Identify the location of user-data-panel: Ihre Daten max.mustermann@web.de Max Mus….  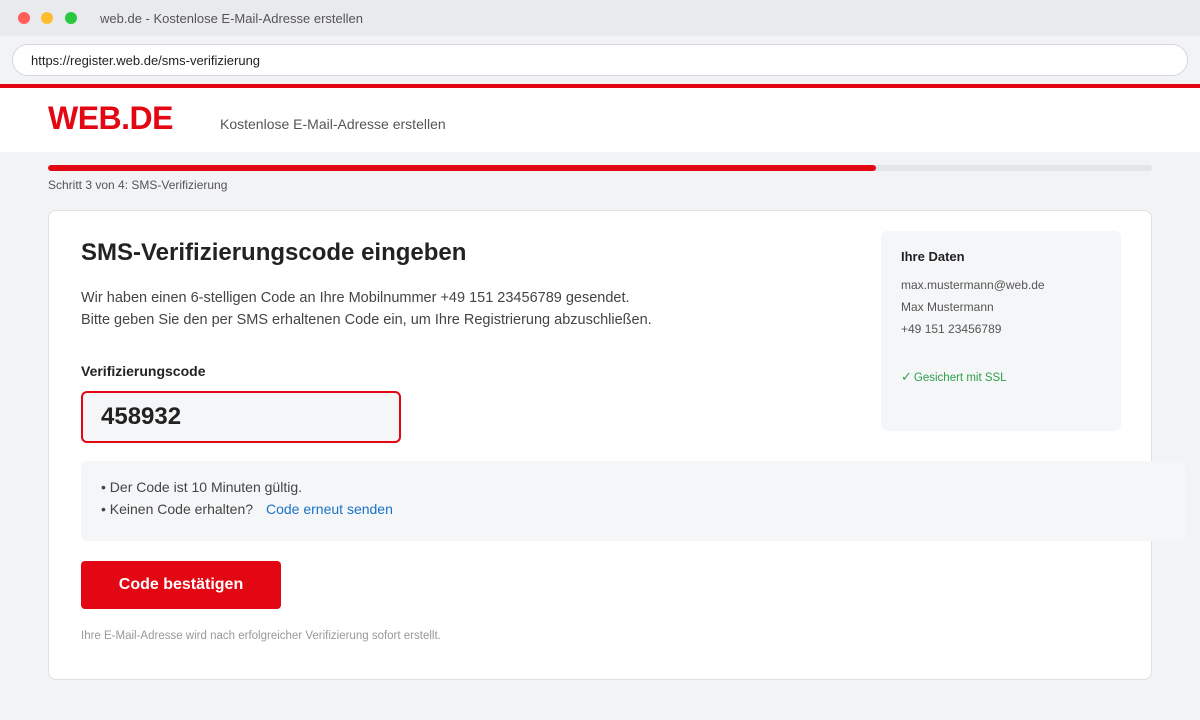
(1001, 331).